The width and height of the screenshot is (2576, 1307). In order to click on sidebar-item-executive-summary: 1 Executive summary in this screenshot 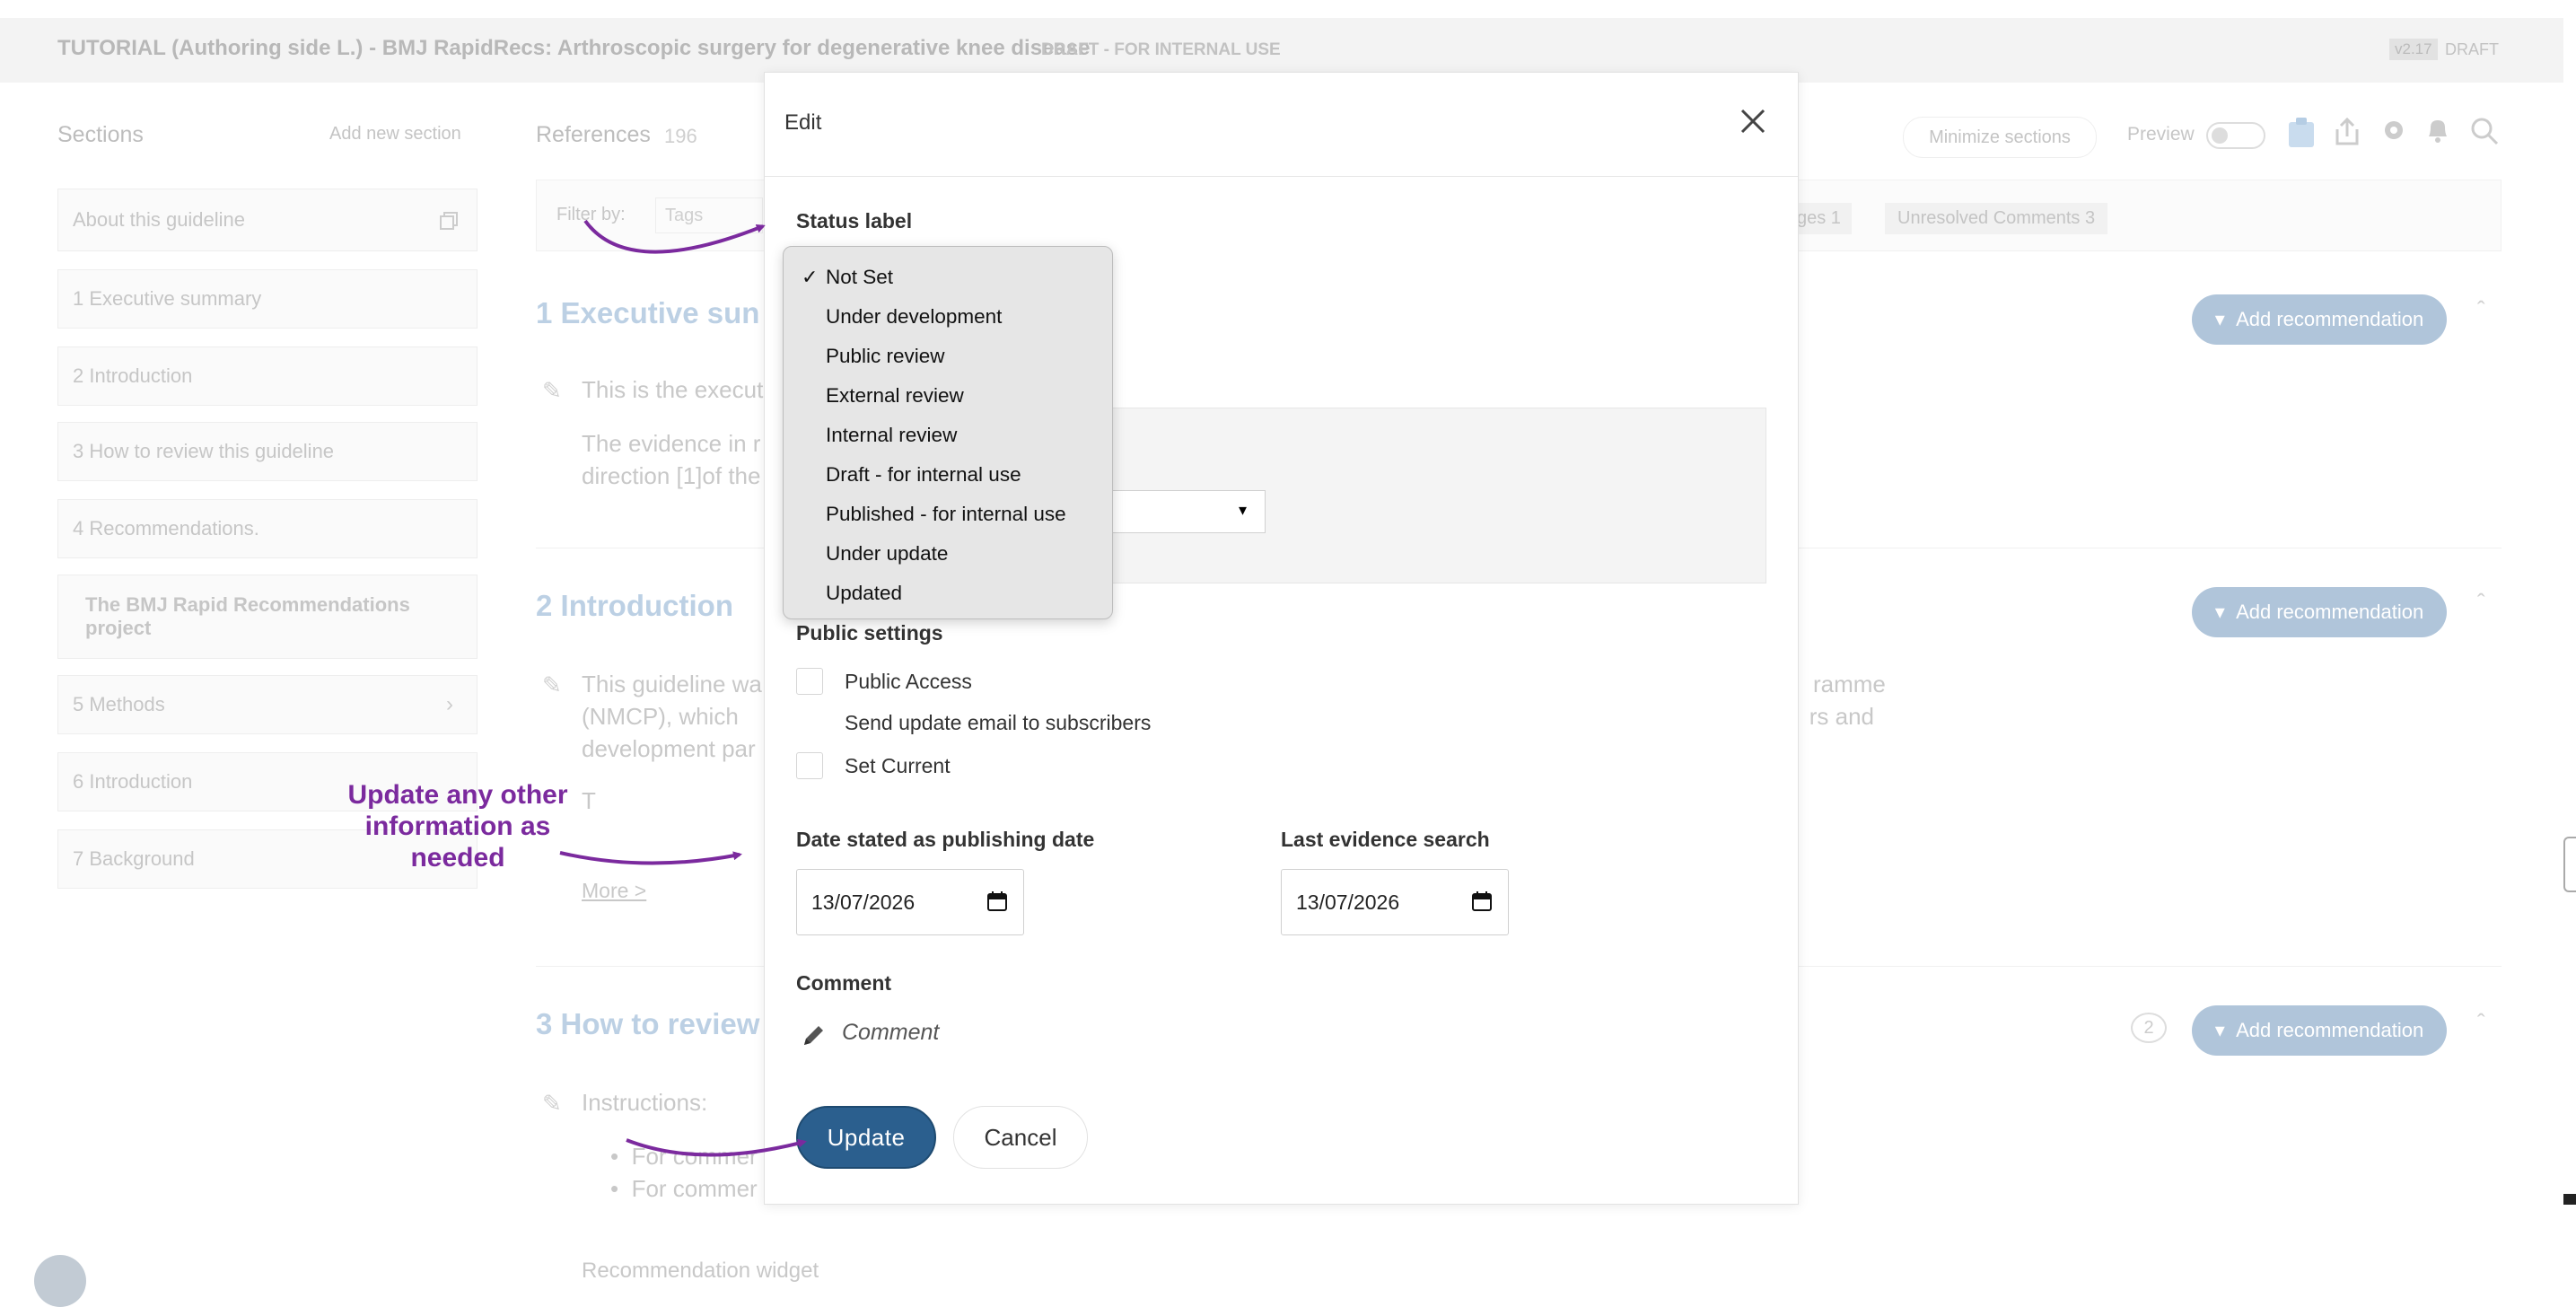, I will do `click(267, 299)`.